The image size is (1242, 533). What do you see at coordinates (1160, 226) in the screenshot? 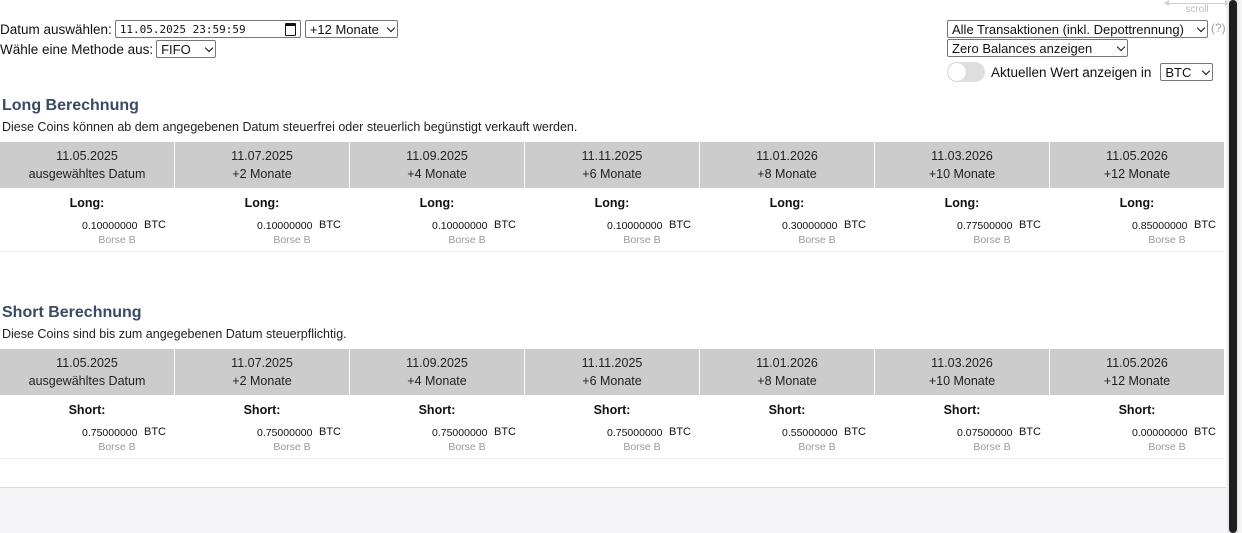
I see `holding-amount: 0.85000000` at bounding box center [1160, 226].